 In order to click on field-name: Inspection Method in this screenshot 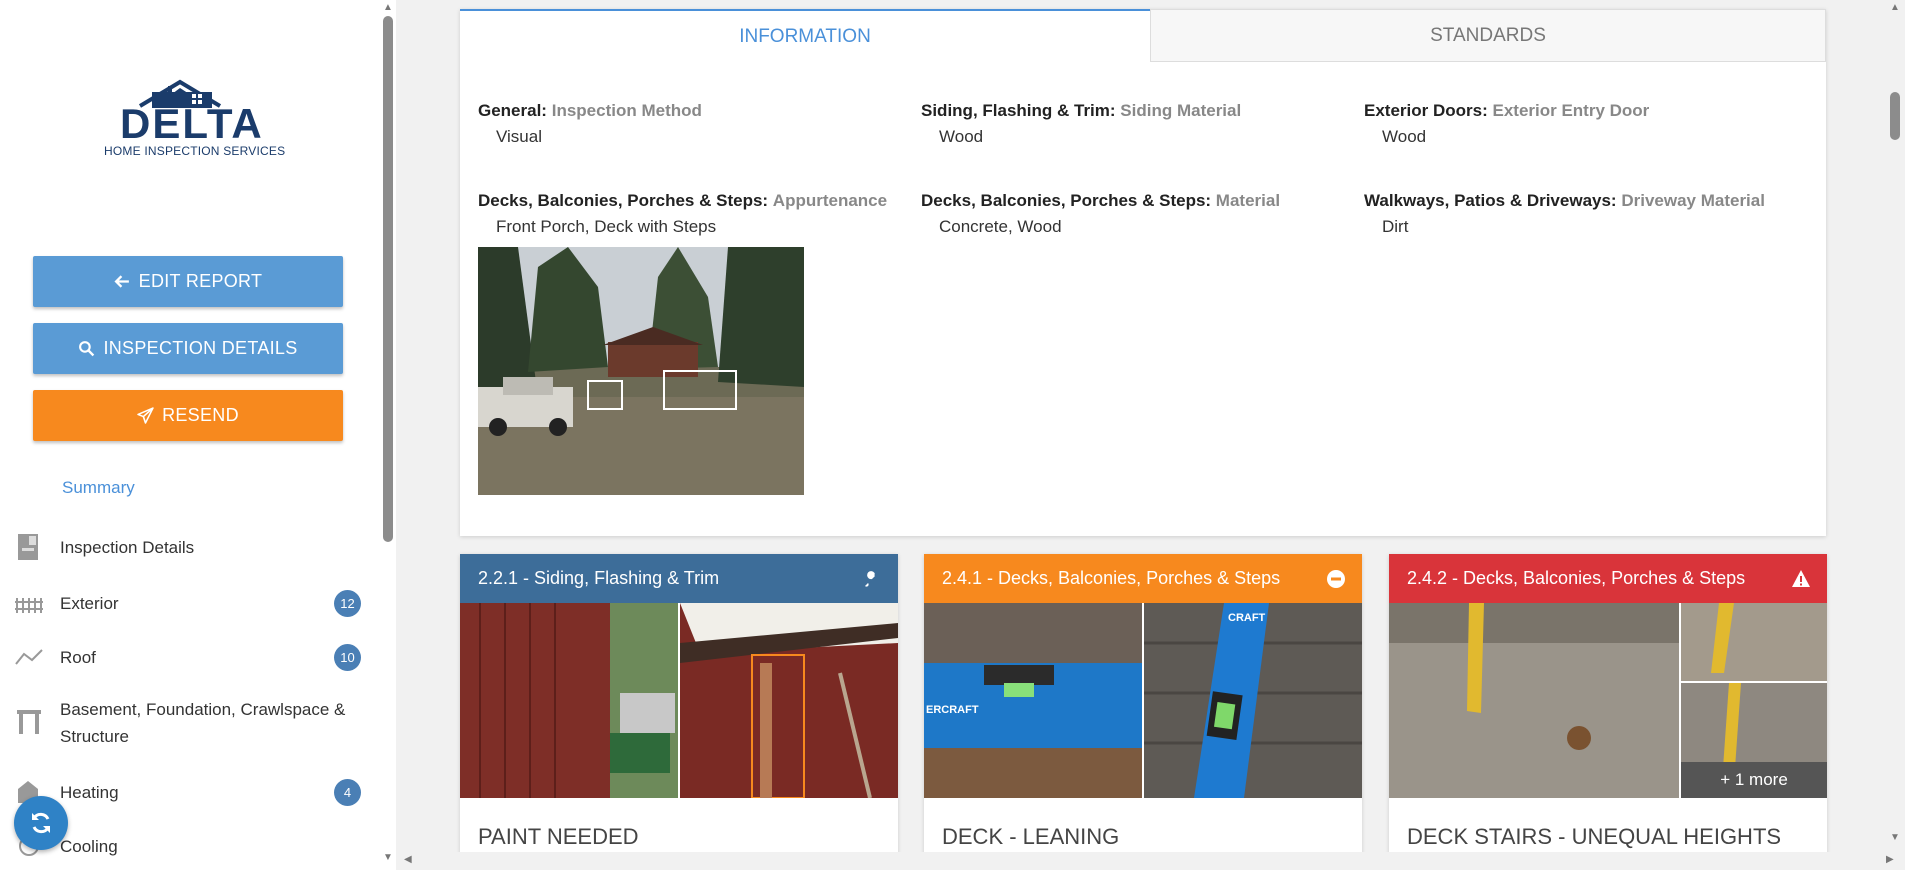, I will do `click(626, 110)`.